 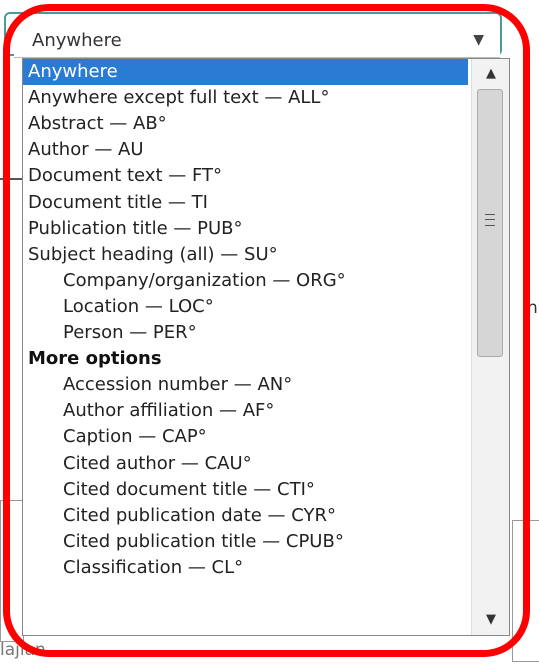 What do you see at coordinates (153, 254) in the screenshot?
I see `option-label: Subject heading (all) — SU°` at bounding box center [153, 254].